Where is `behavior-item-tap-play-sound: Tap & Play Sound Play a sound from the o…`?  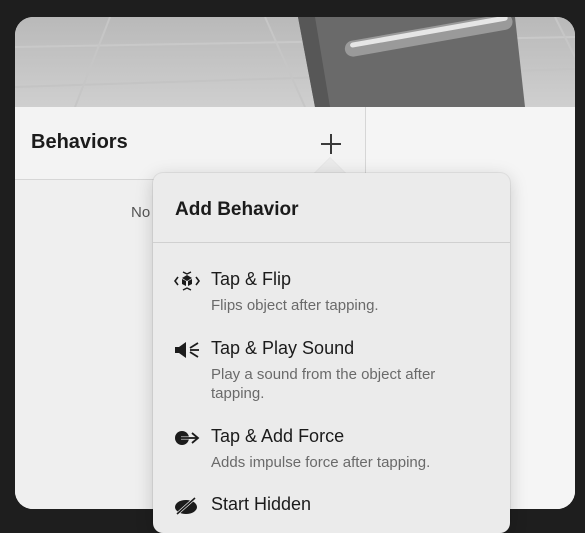 behavior-item-tap-play-sound: Tap & Play Sound Play a sound from the o… is located at coordinates (331, 372).